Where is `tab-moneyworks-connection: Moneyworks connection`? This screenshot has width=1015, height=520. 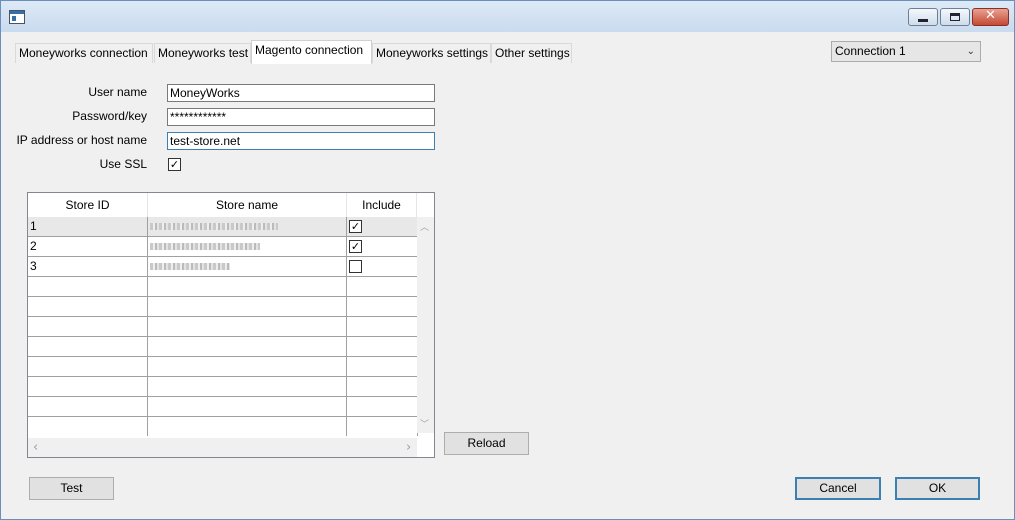 tab-moneyworks-connection: Moneyworks connection is located at coordinates (84, 53).